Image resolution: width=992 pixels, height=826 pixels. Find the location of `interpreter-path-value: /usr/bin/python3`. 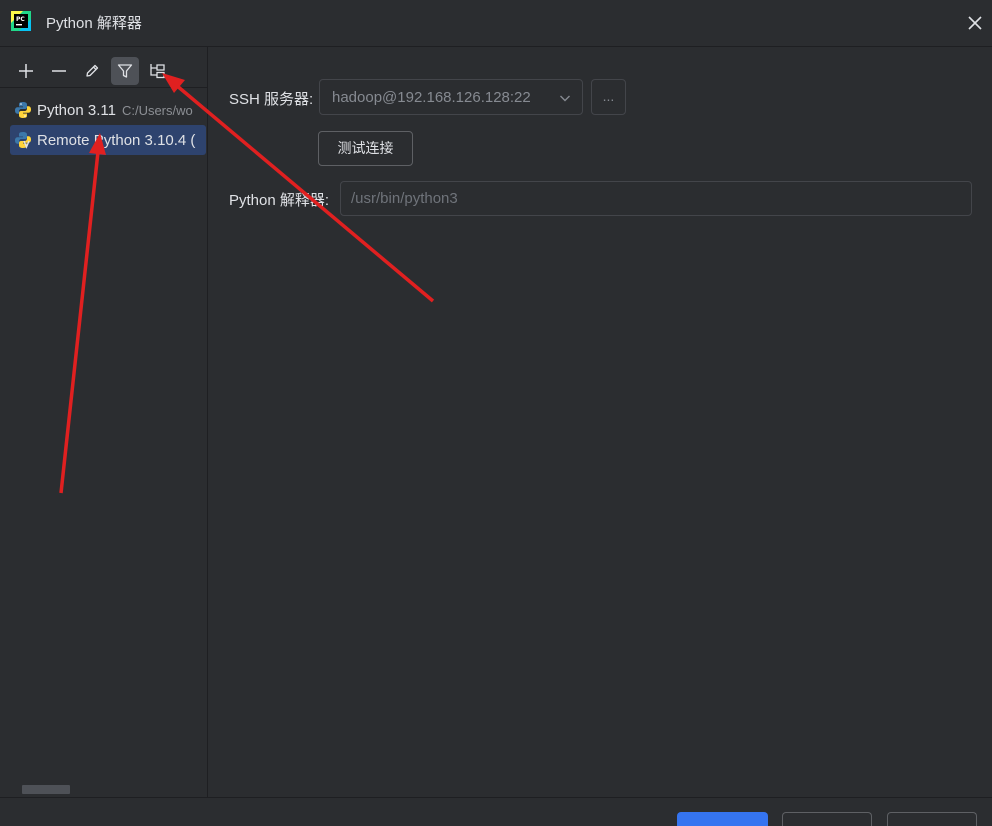

interpreter-path-value: /usr/bin/python3 is located at coordinates (404, 198).